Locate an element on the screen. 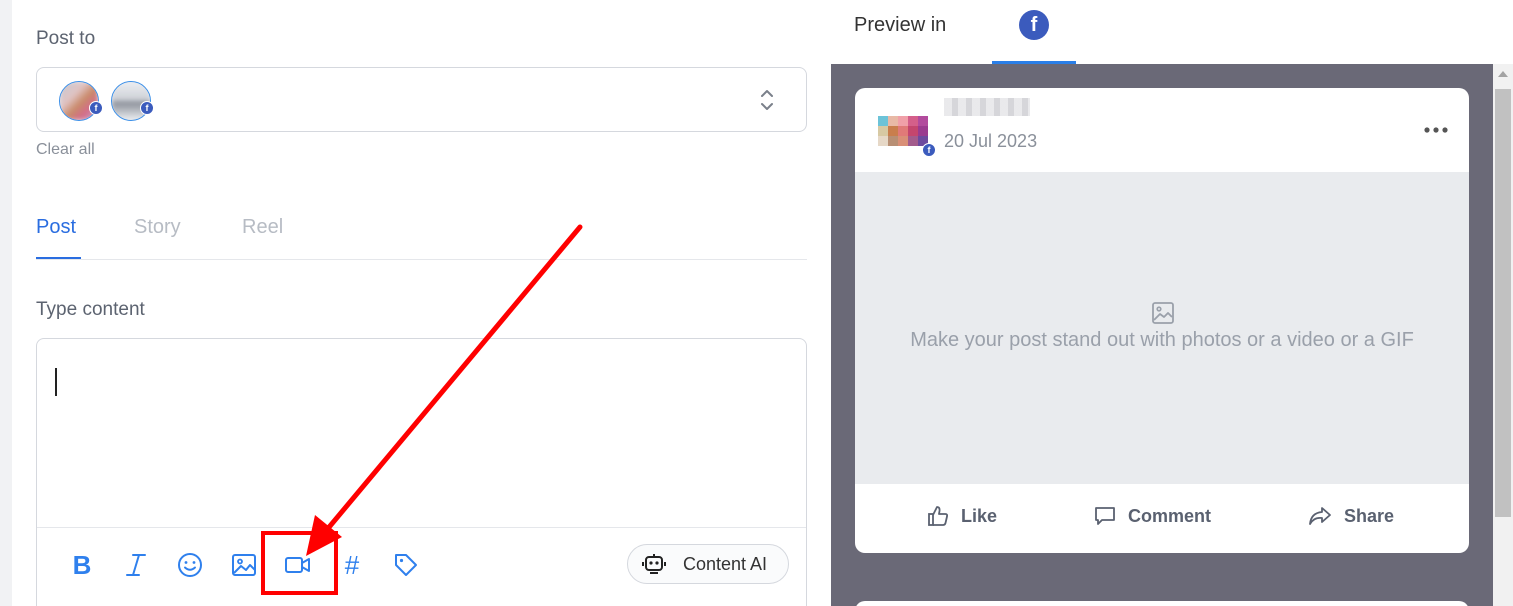 This screenshot has width=1513, height=606. chevron-up-down-icon is located at coordinates (767, 100).